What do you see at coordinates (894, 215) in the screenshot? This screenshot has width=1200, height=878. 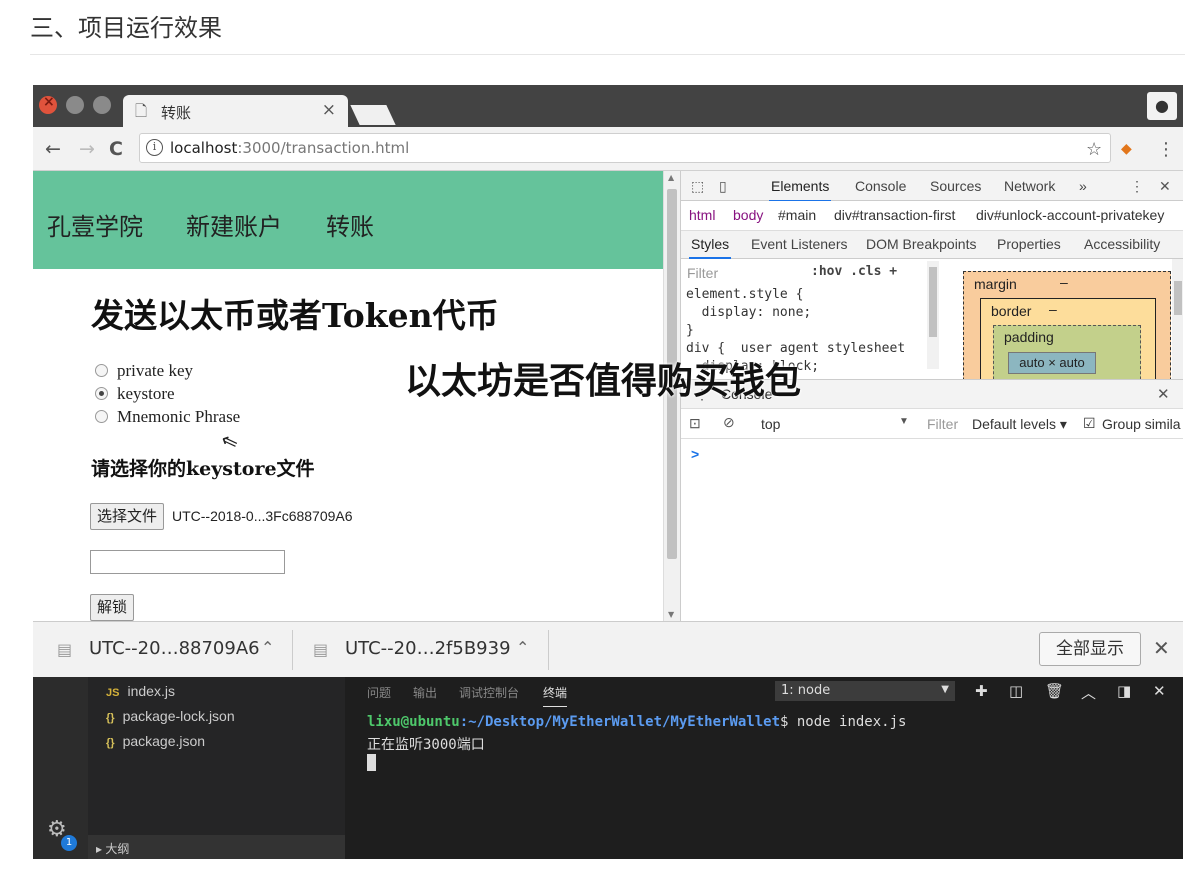 I see `breadcrumb-item: div#transaction-first` at bounding box center [894, 215].